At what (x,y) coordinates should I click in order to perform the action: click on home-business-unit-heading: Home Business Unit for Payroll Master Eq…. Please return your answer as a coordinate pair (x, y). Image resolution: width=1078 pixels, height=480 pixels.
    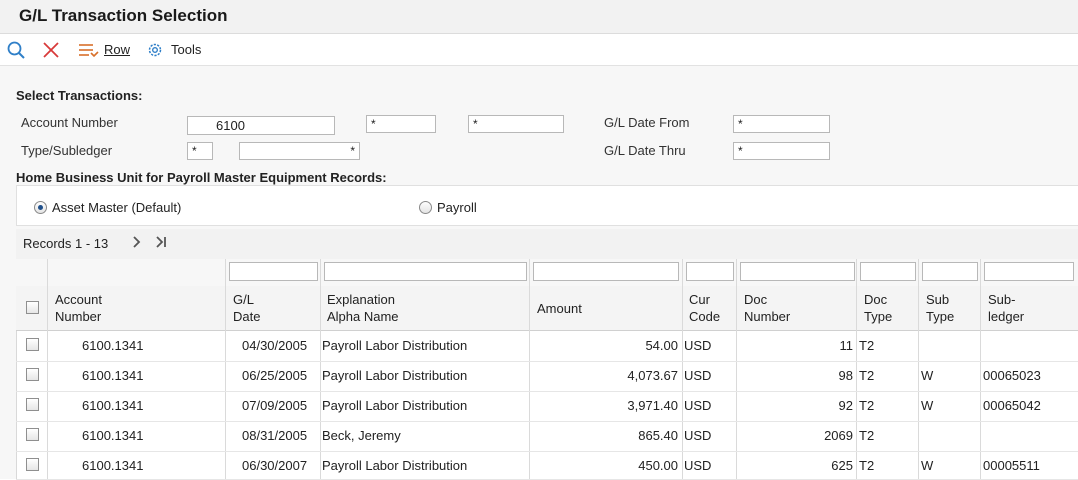
    Looking at the image, I should click on (201, 177).